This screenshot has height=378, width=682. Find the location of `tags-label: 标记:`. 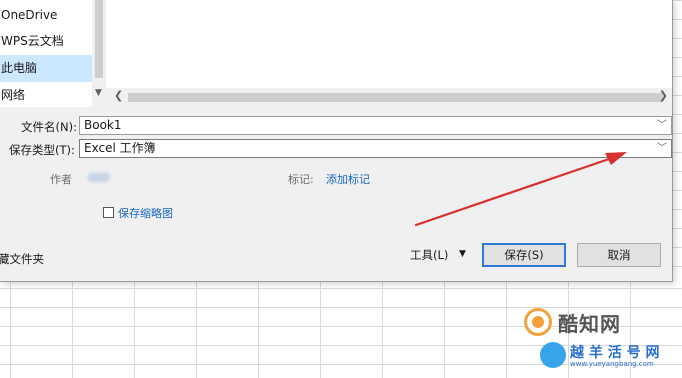

tags-label: 标记: is located at coordinates (301, 179).